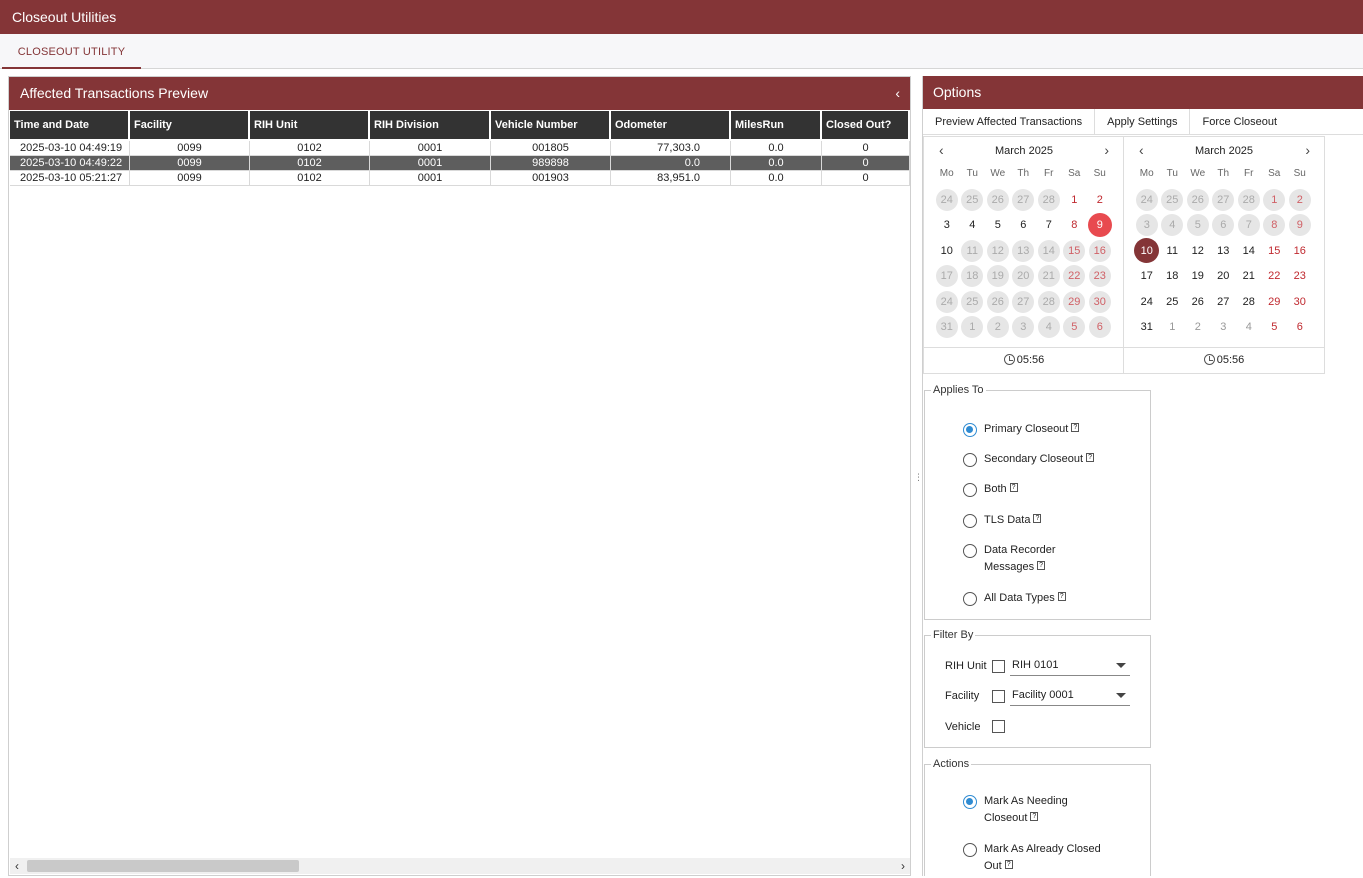  I want to click on column-header: Closed Out?, so click(866, 125).